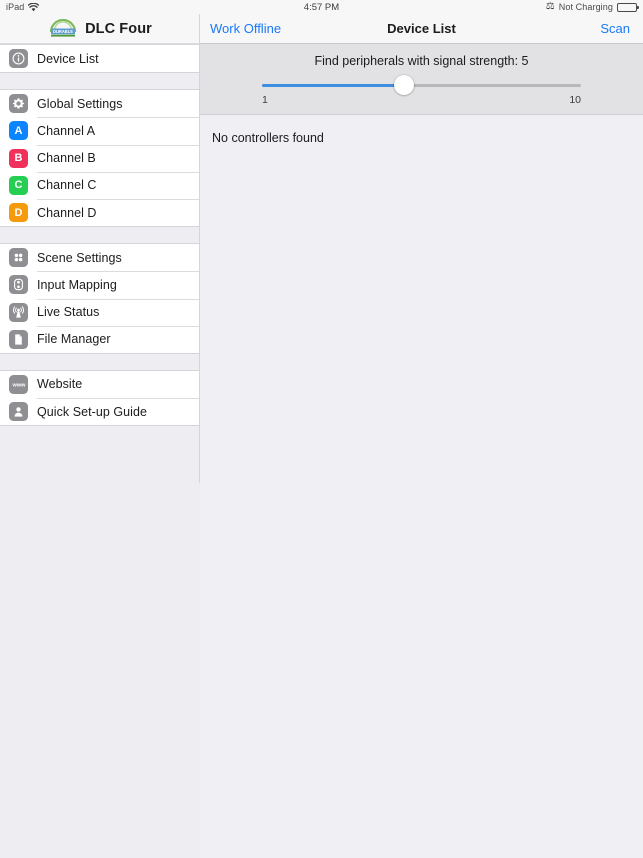 Image resolution: width=643 pixels, height=858 pixels. Describe the element at coordinates (421, 85) in the screenshot. I see `signal-strength-slider` at that location.